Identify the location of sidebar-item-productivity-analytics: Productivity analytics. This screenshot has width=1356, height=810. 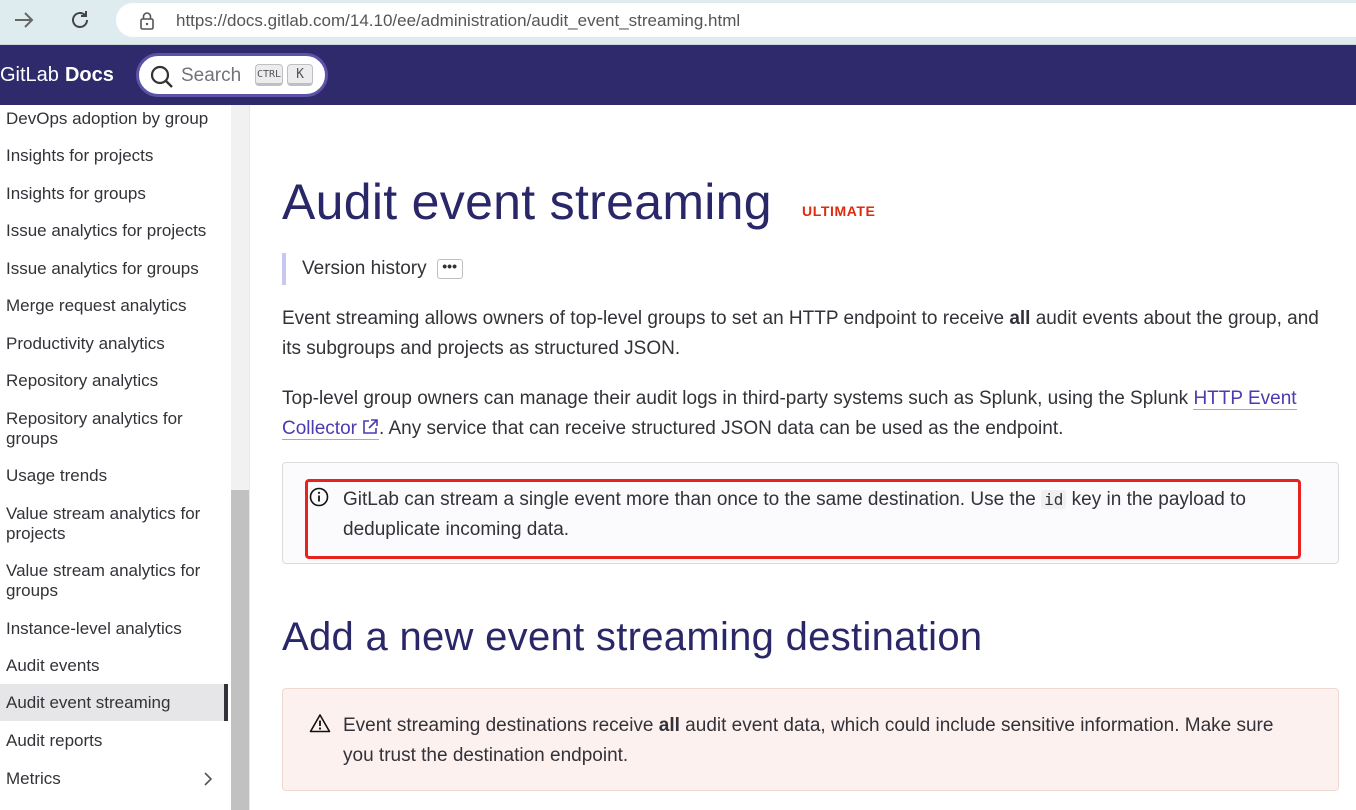
(114, 344).